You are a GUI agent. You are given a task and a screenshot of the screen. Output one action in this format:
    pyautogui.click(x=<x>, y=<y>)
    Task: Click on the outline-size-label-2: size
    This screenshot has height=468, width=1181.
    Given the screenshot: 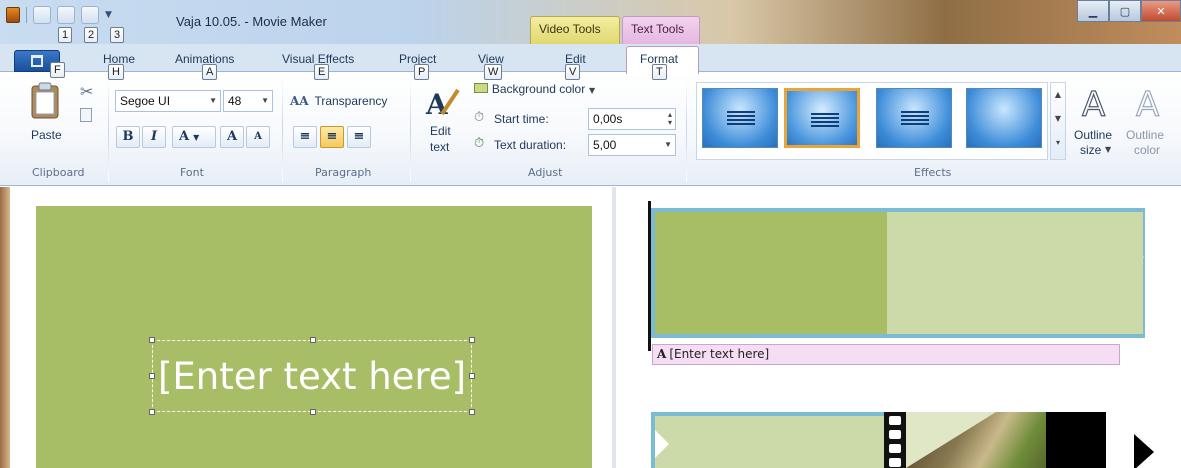 What is the action you would take?
    pyautogui.click(x=1091, y=150)
    